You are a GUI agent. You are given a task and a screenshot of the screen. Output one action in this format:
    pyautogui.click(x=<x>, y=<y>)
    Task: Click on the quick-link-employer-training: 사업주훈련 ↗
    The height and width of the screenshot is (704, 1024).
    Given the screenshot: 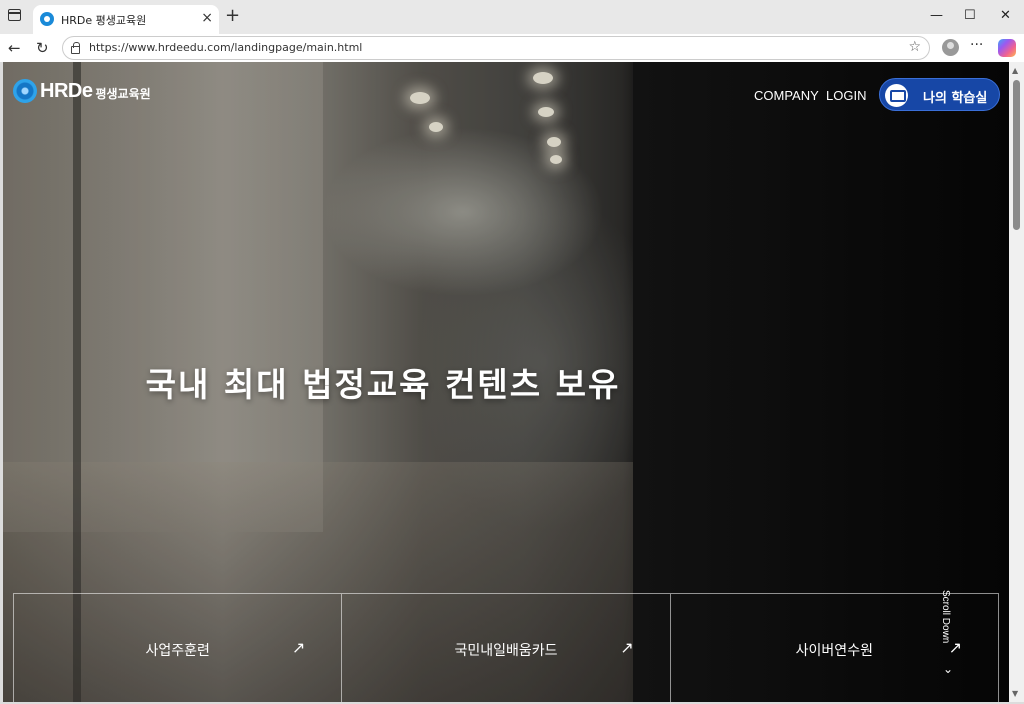 What is the action you would take?
    pyautogui.click(x=177, y=647)
    